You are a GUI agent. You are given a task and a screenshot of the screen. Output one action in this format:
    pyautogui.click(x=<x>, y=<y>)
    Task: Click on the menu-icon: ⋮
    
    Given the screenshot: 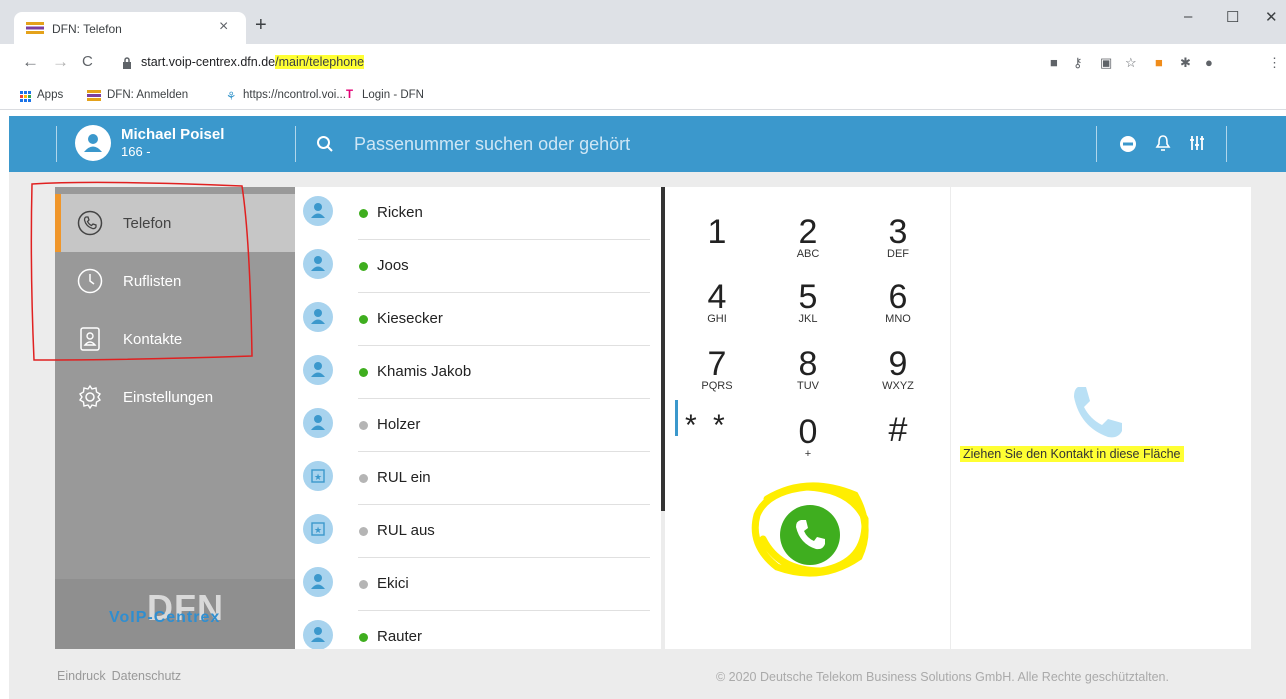 What is the action you would take?
    pyautogui.click(x=1274, y=63)
    